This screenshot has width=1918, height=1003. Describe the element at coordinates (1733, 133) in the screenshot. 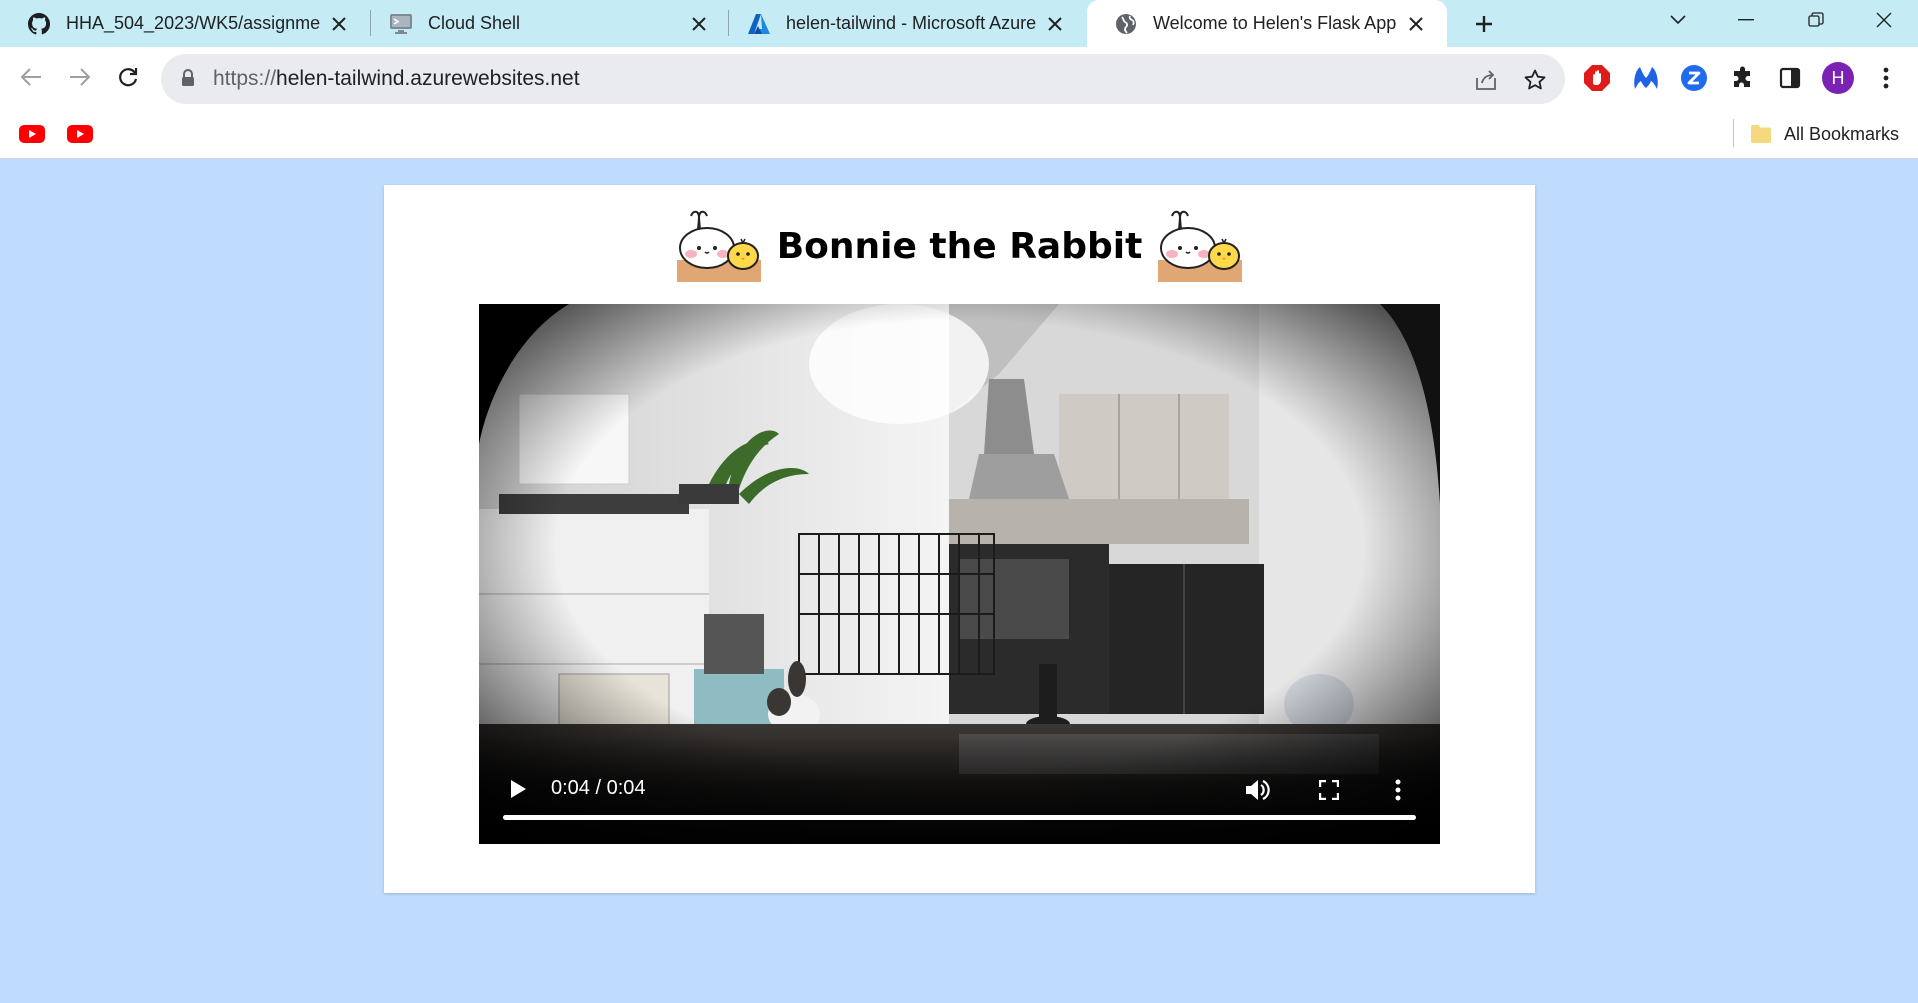

I see `bookmarks-divider` at that location.